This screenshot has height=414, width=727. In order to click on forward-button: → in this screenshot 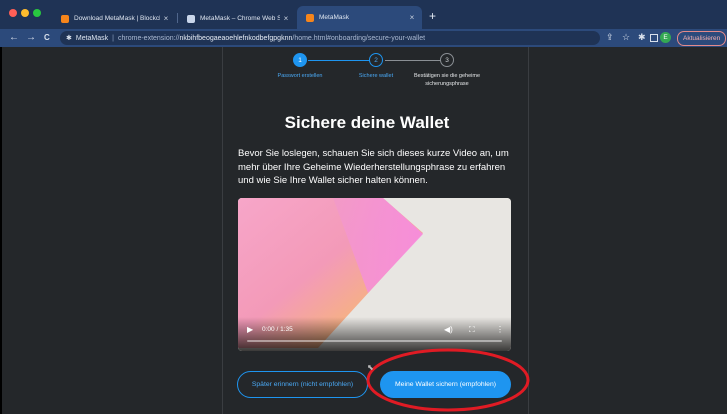, I will do `click(31, 37)`.